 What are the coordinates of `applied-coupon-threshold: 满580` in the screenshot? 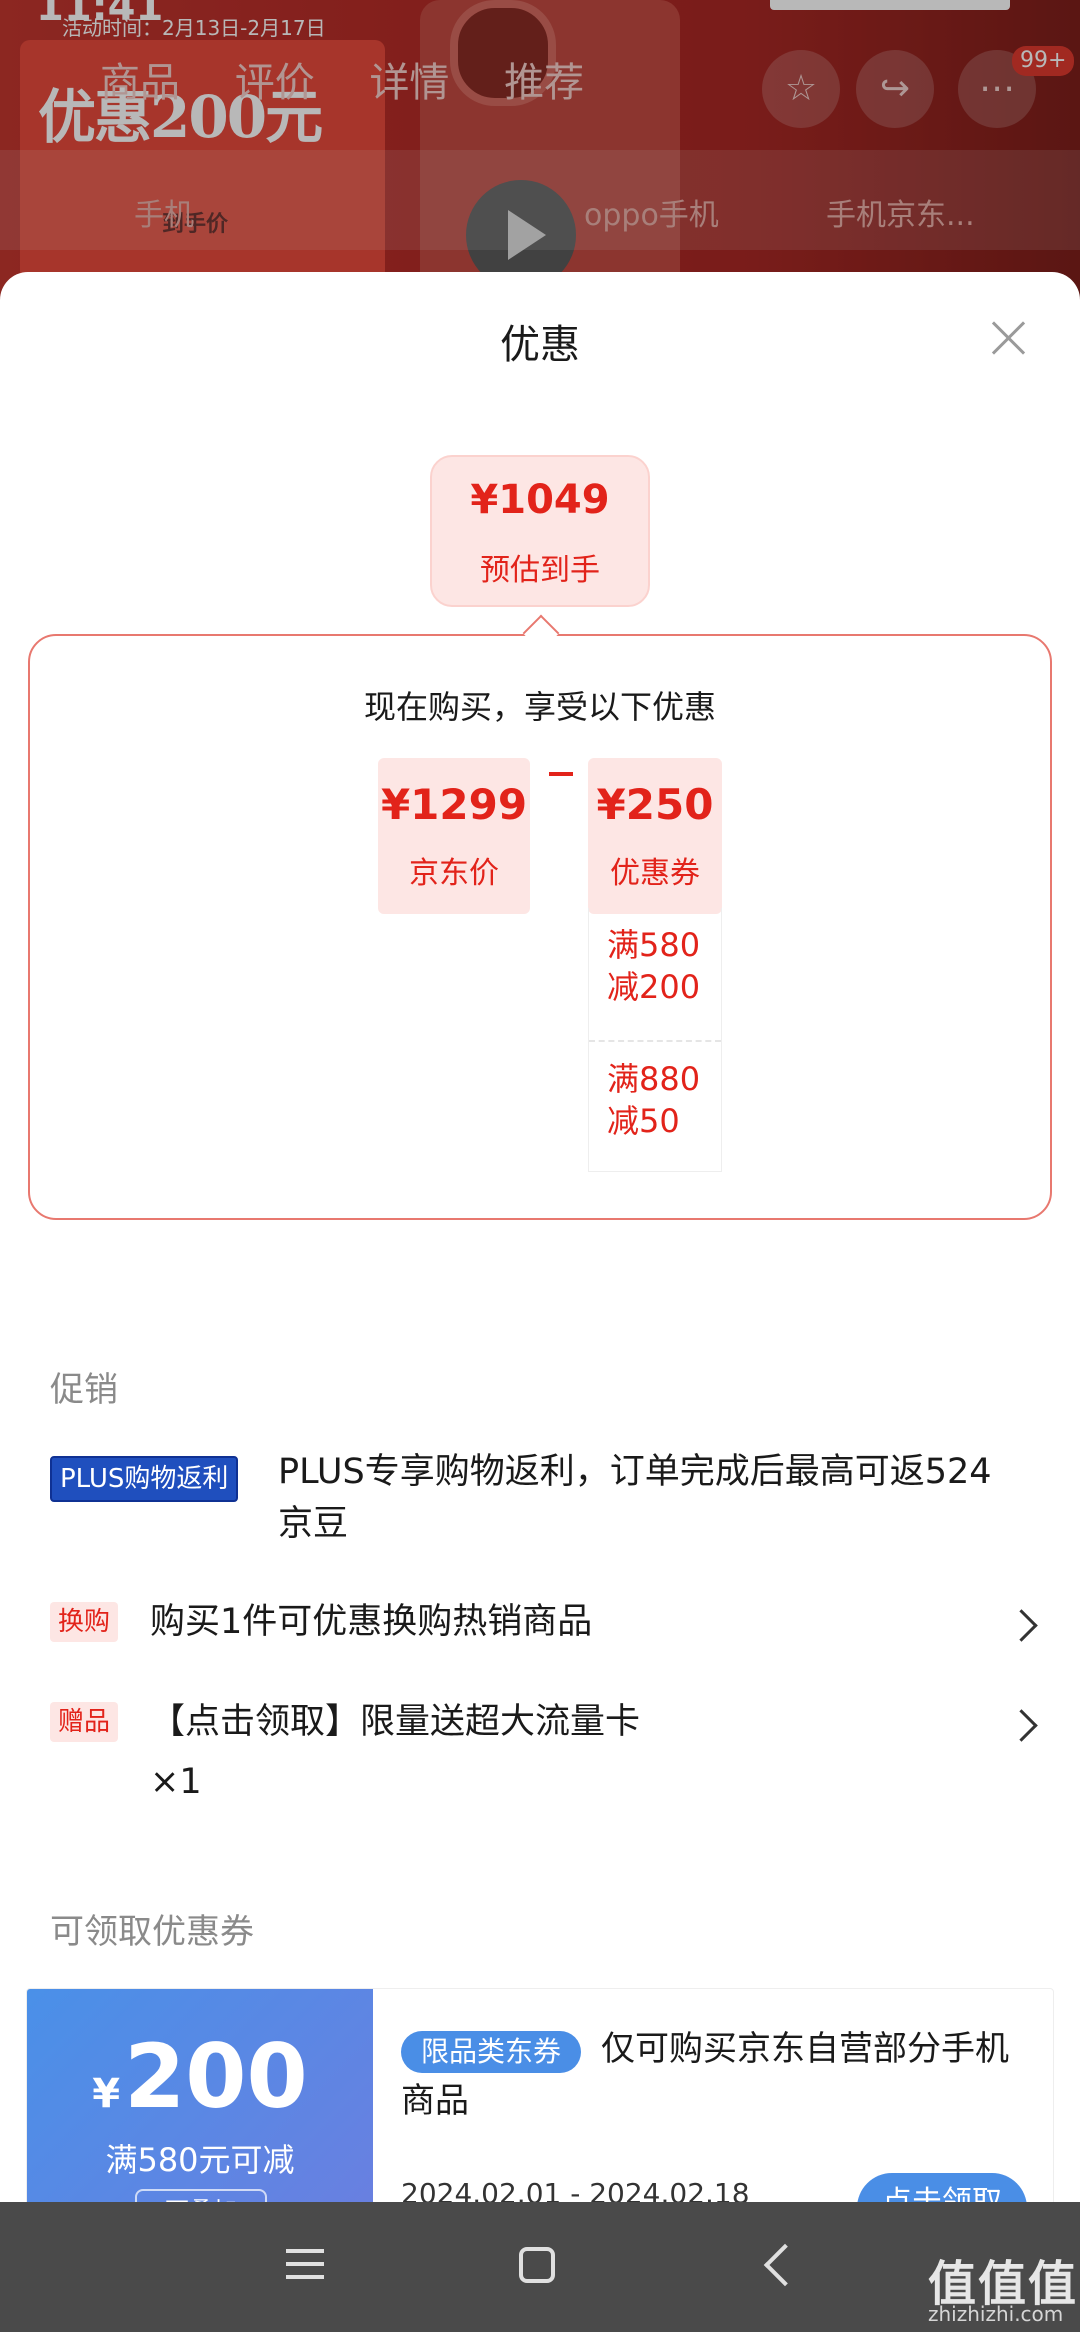 It's located at (654, 945).